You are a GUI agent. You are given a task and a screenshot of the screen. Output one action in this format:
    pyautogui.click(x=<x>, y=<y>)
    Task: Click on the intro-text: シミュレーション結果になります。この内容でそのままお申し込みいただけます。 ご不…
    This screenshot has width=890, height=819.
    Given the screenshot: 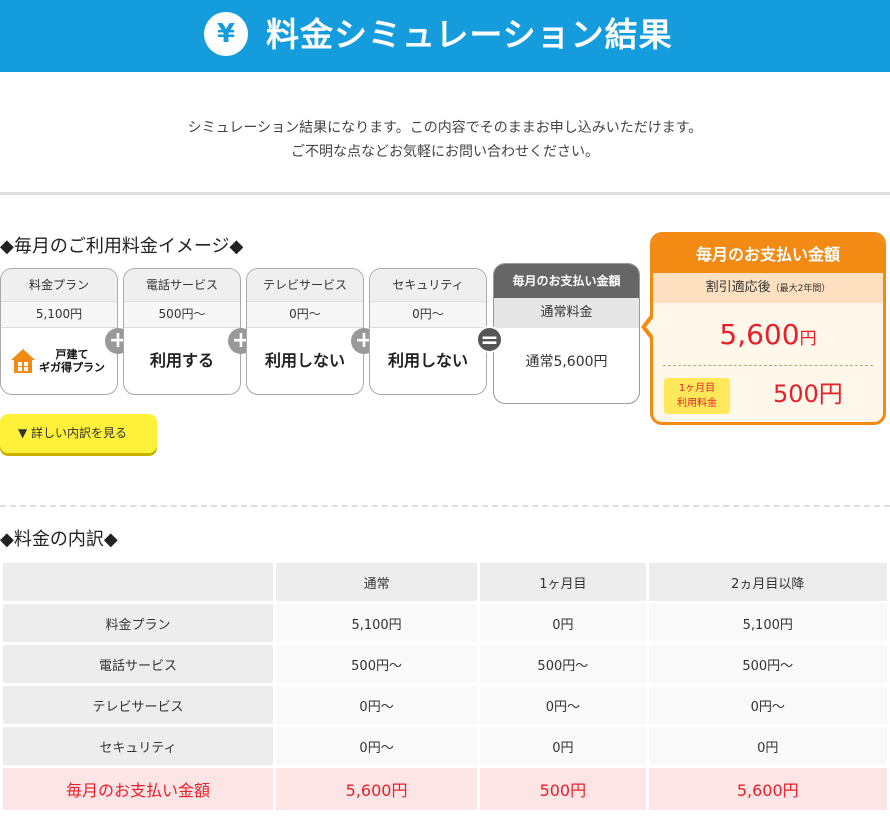 What is the action you would take?
    pyautogui.click(x=445, y=140)
    